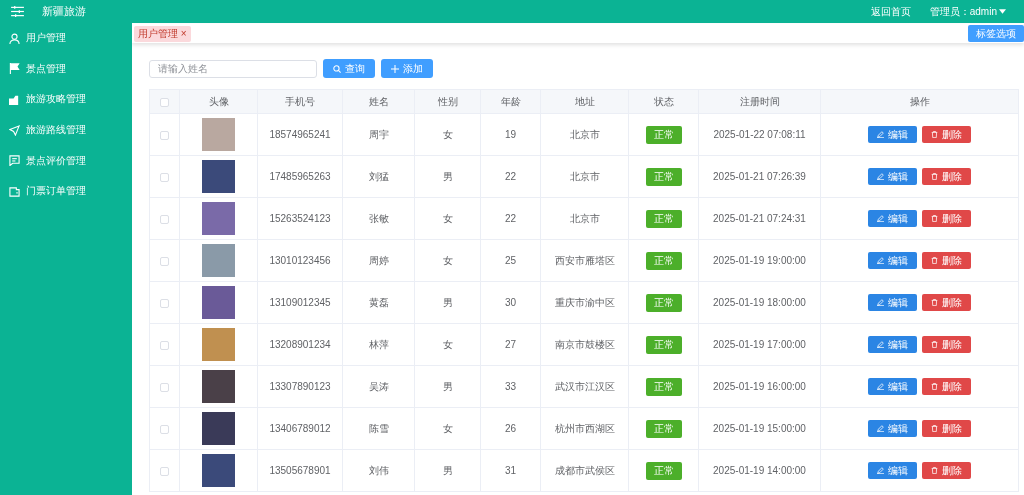  Describe the element at coordinates (584, 302) in the screenshot. I see `table-cell: 重庆市渝中区` at that location.